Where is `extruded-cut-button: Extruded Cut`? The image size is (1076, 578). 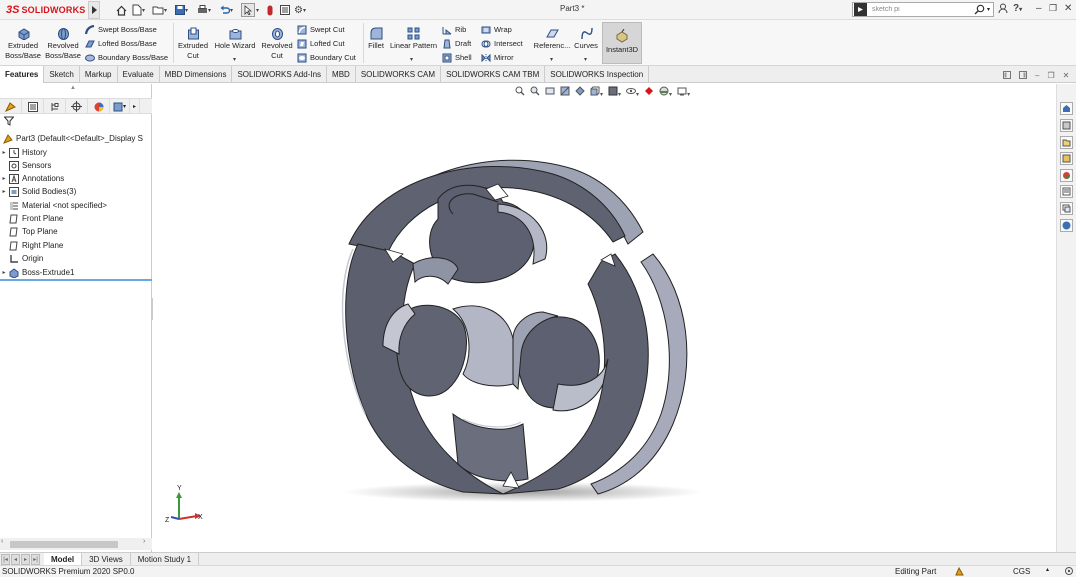 extruded-cut-button: Extruded Cut is located at coordinates (193, 41).